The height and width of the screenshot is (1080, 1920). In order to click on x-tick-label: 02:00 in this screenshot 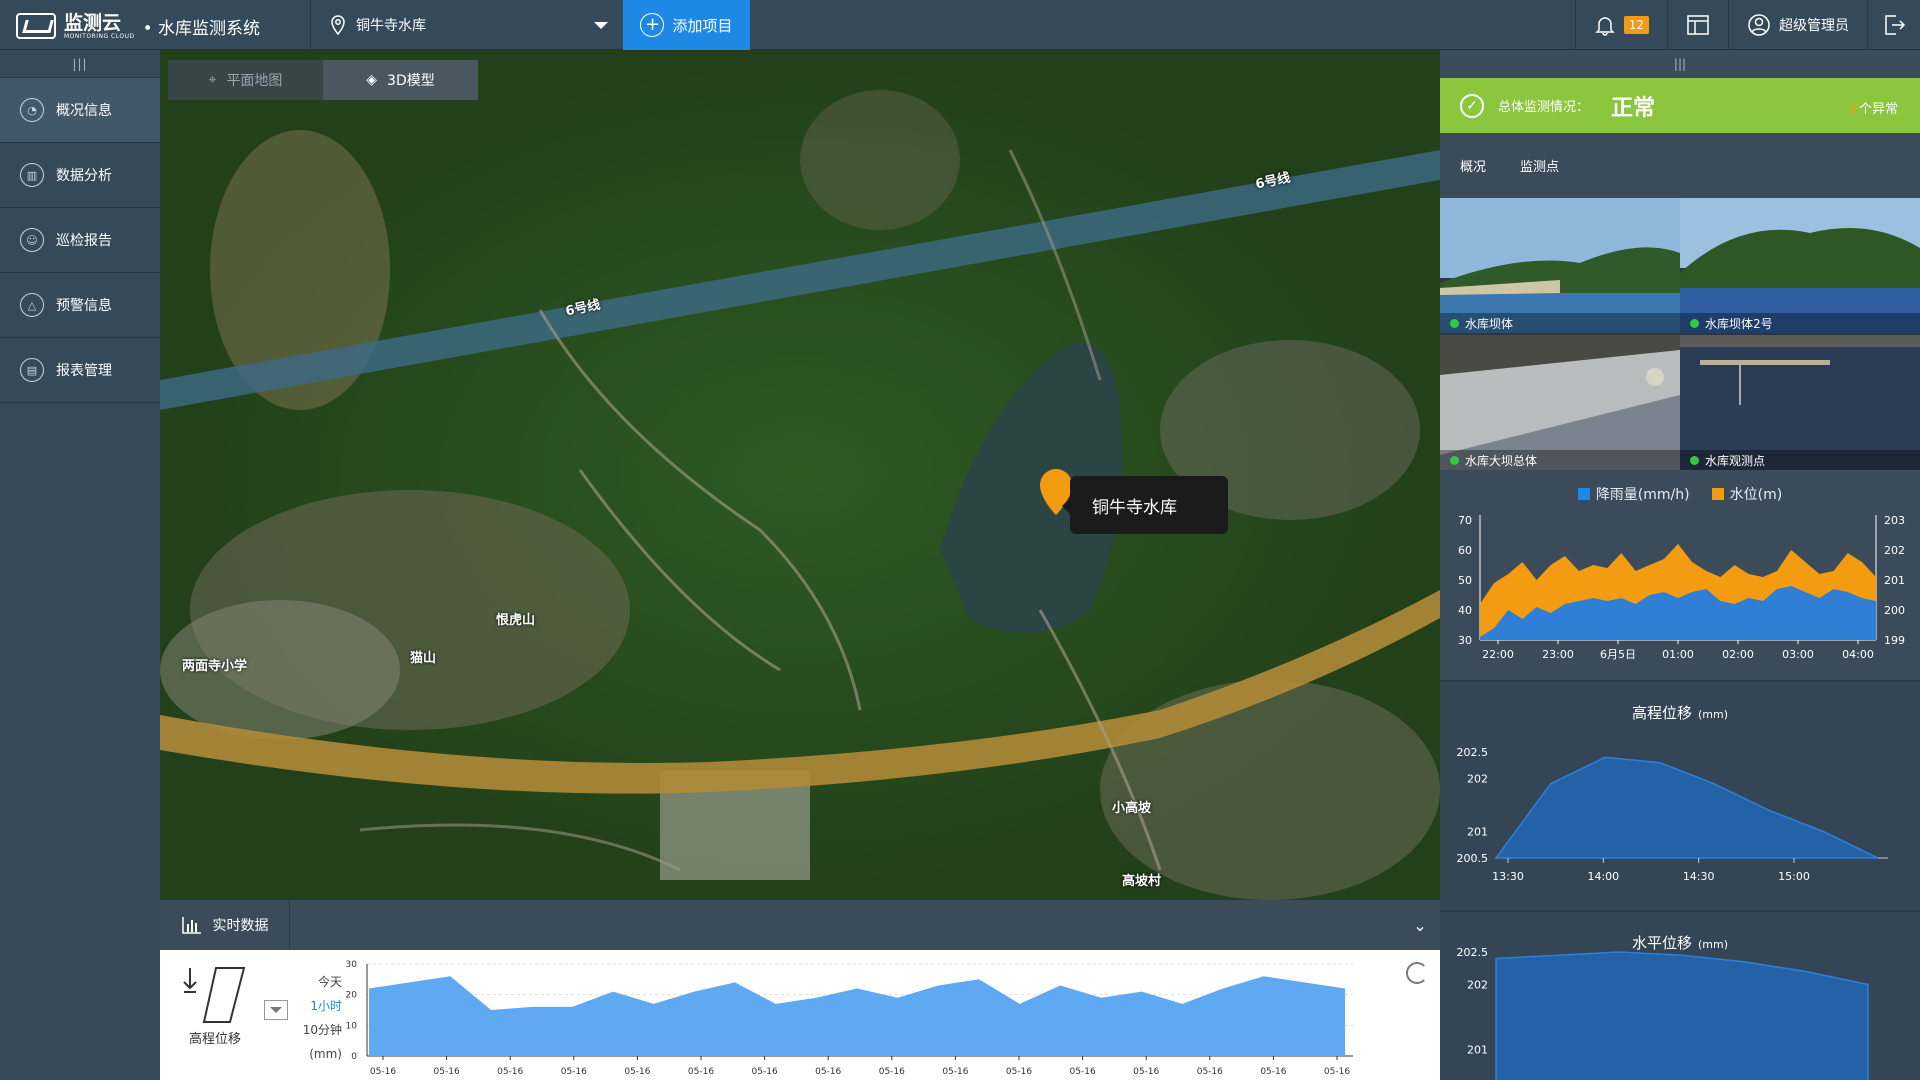, I will do `click(1738, 654)`.